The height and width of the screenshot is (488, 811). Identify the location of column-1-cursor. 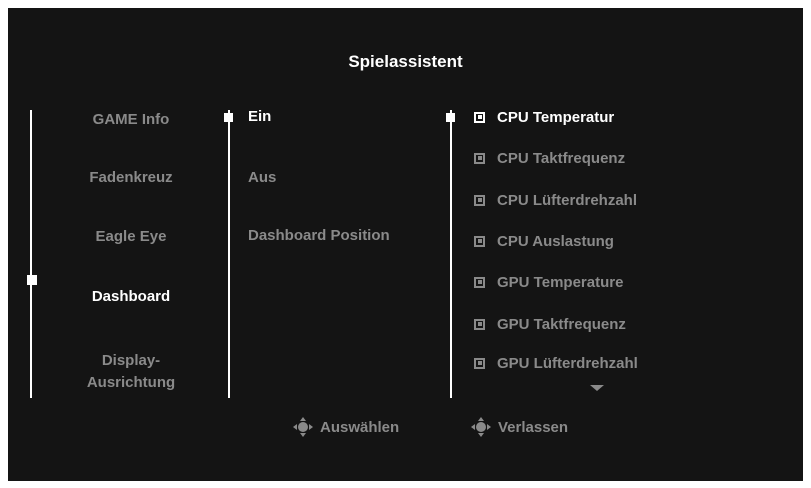
(32, 280).